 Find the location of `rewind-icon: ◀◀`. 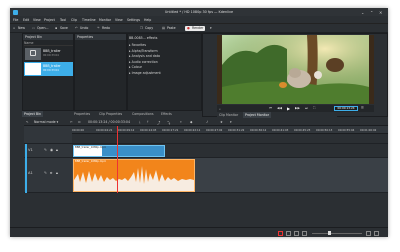

rewind-icon: ◀◀ is located at coordinates (279, 108).